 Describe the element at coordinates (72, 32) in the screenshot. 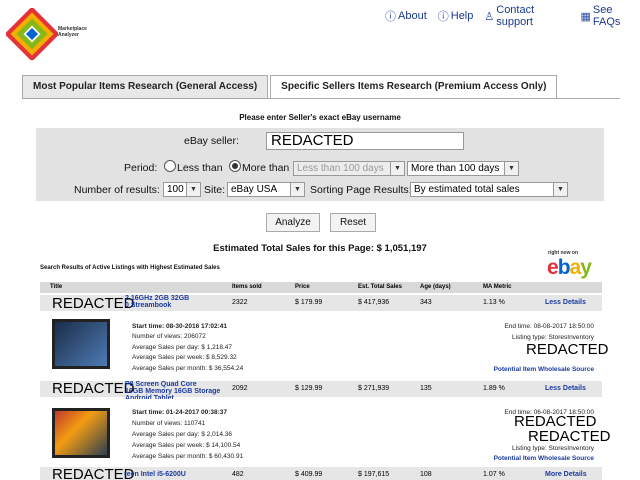

I see `logo-text: Marketplace Analyzer` at that location.